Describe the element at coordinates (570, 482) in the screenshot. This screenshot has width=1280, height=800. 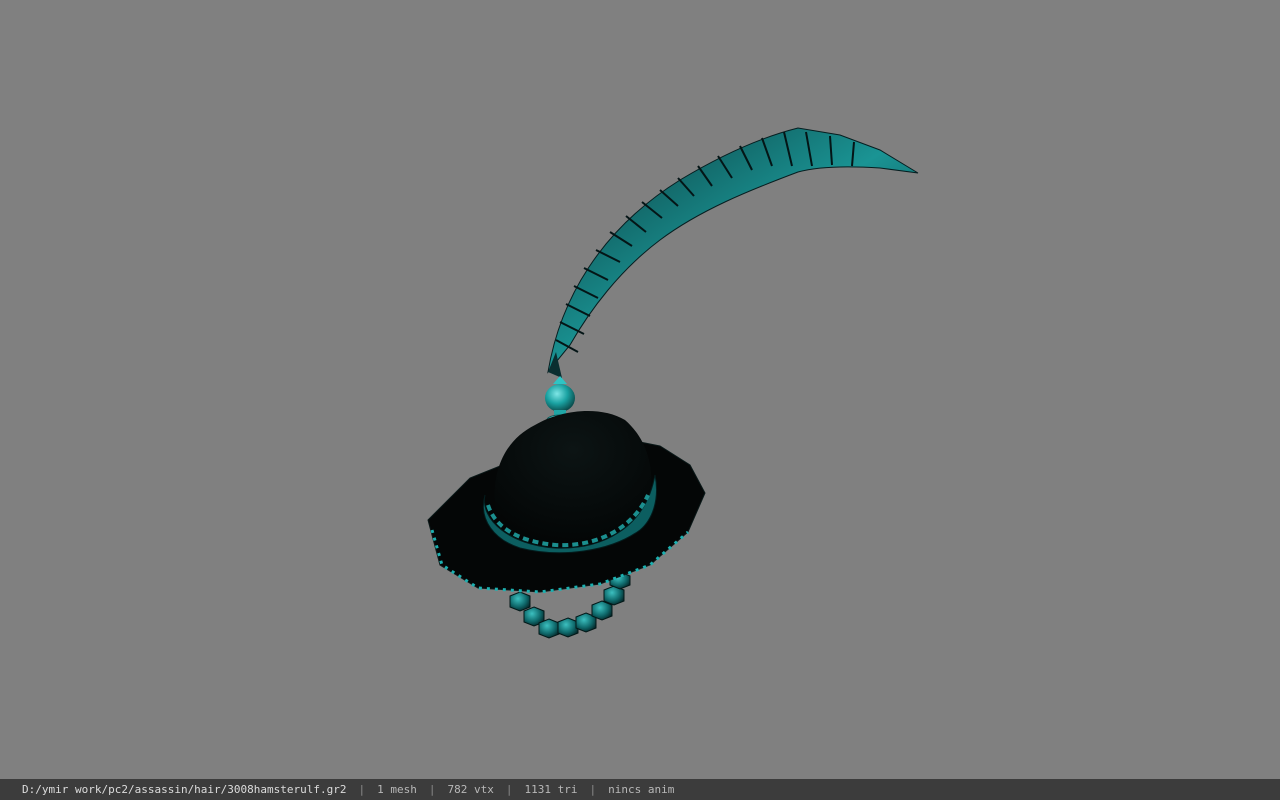
I see `hat-crown` at that location.